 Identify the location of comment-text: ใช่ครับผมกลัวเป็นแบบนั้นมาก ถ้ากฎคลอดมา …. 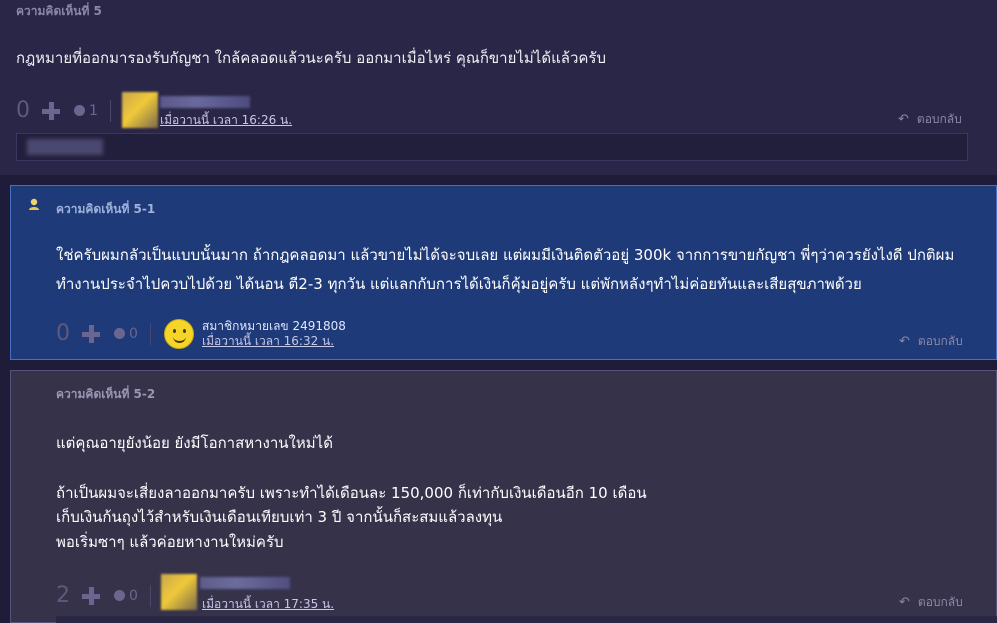
(516, 270).